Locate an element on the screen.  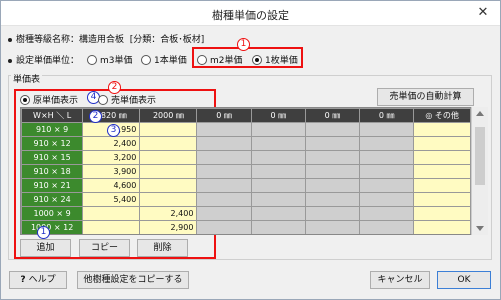
column-header: 2000 ㎜ is located at coordinates (168, 115).